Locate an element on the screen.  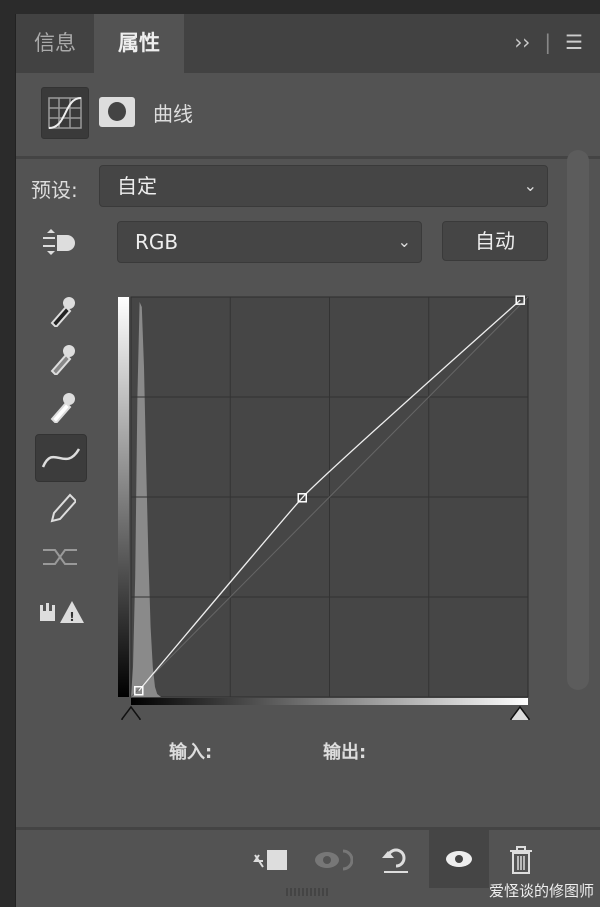
preset-label: 预设: is located at coordinates (54, 190).